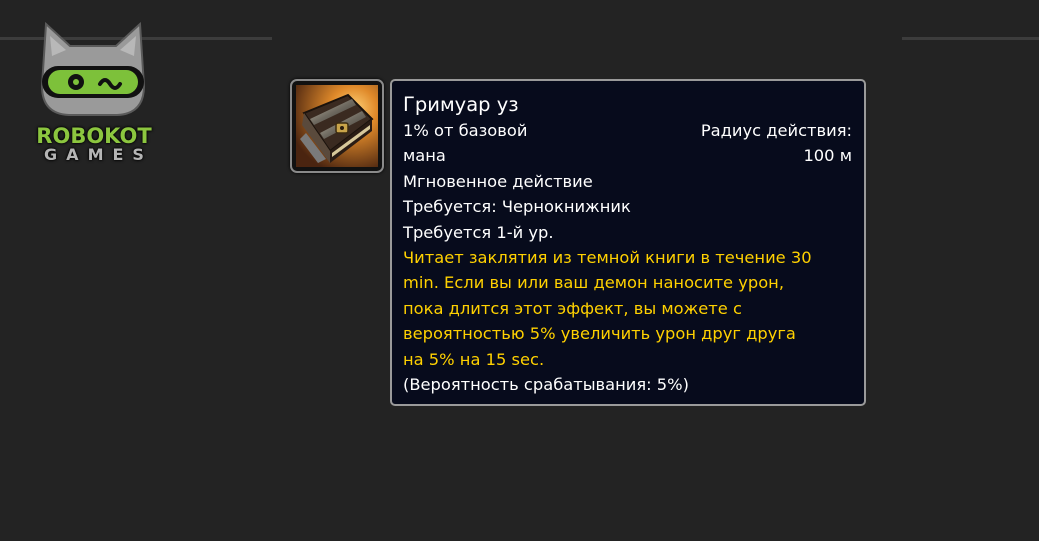 This screenshot has height=541, width=1039. What do you see at coordinates (498, 181) in the screenshot?
I see `spell-cast-time: Мгновенное действие` at bounding box center [498, 181].